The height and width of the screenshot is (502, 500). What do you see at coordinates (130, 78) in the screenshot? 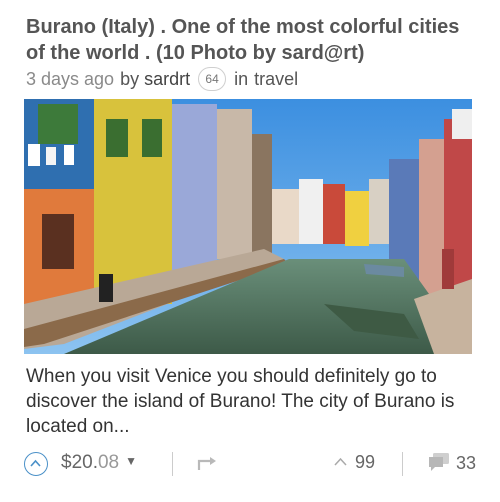
I see `by-label: by` at bounding box center [130, 78].